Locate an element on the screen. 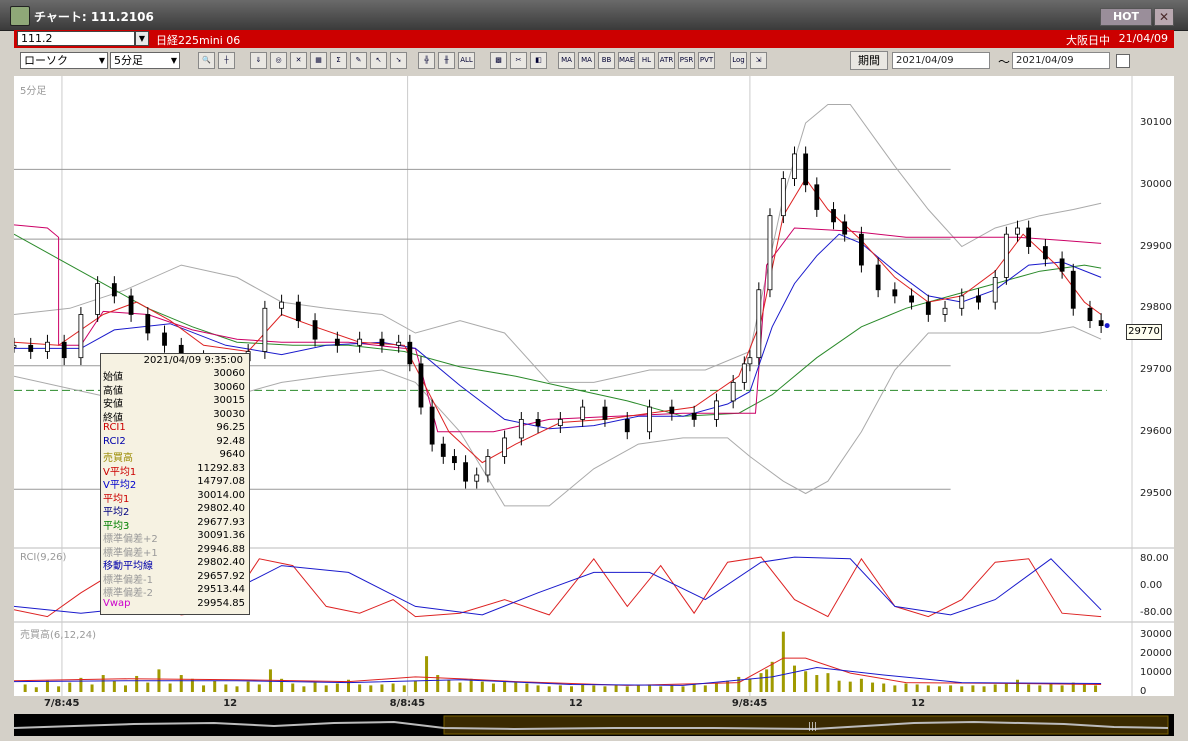  pen-icon: ✎ is located at coordinates (358, 60).